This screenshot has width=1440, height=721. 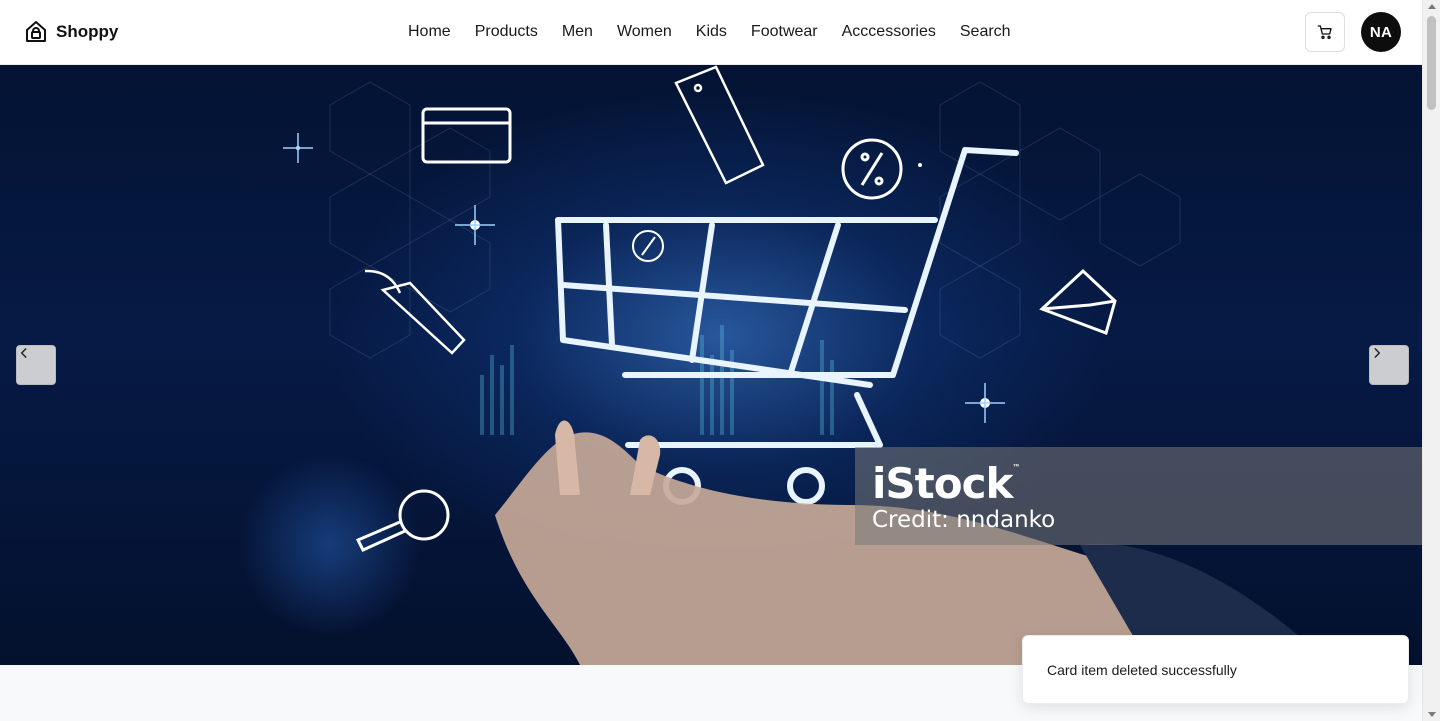 I want to click on carousel-next-button, so click(x=1389, y=365).